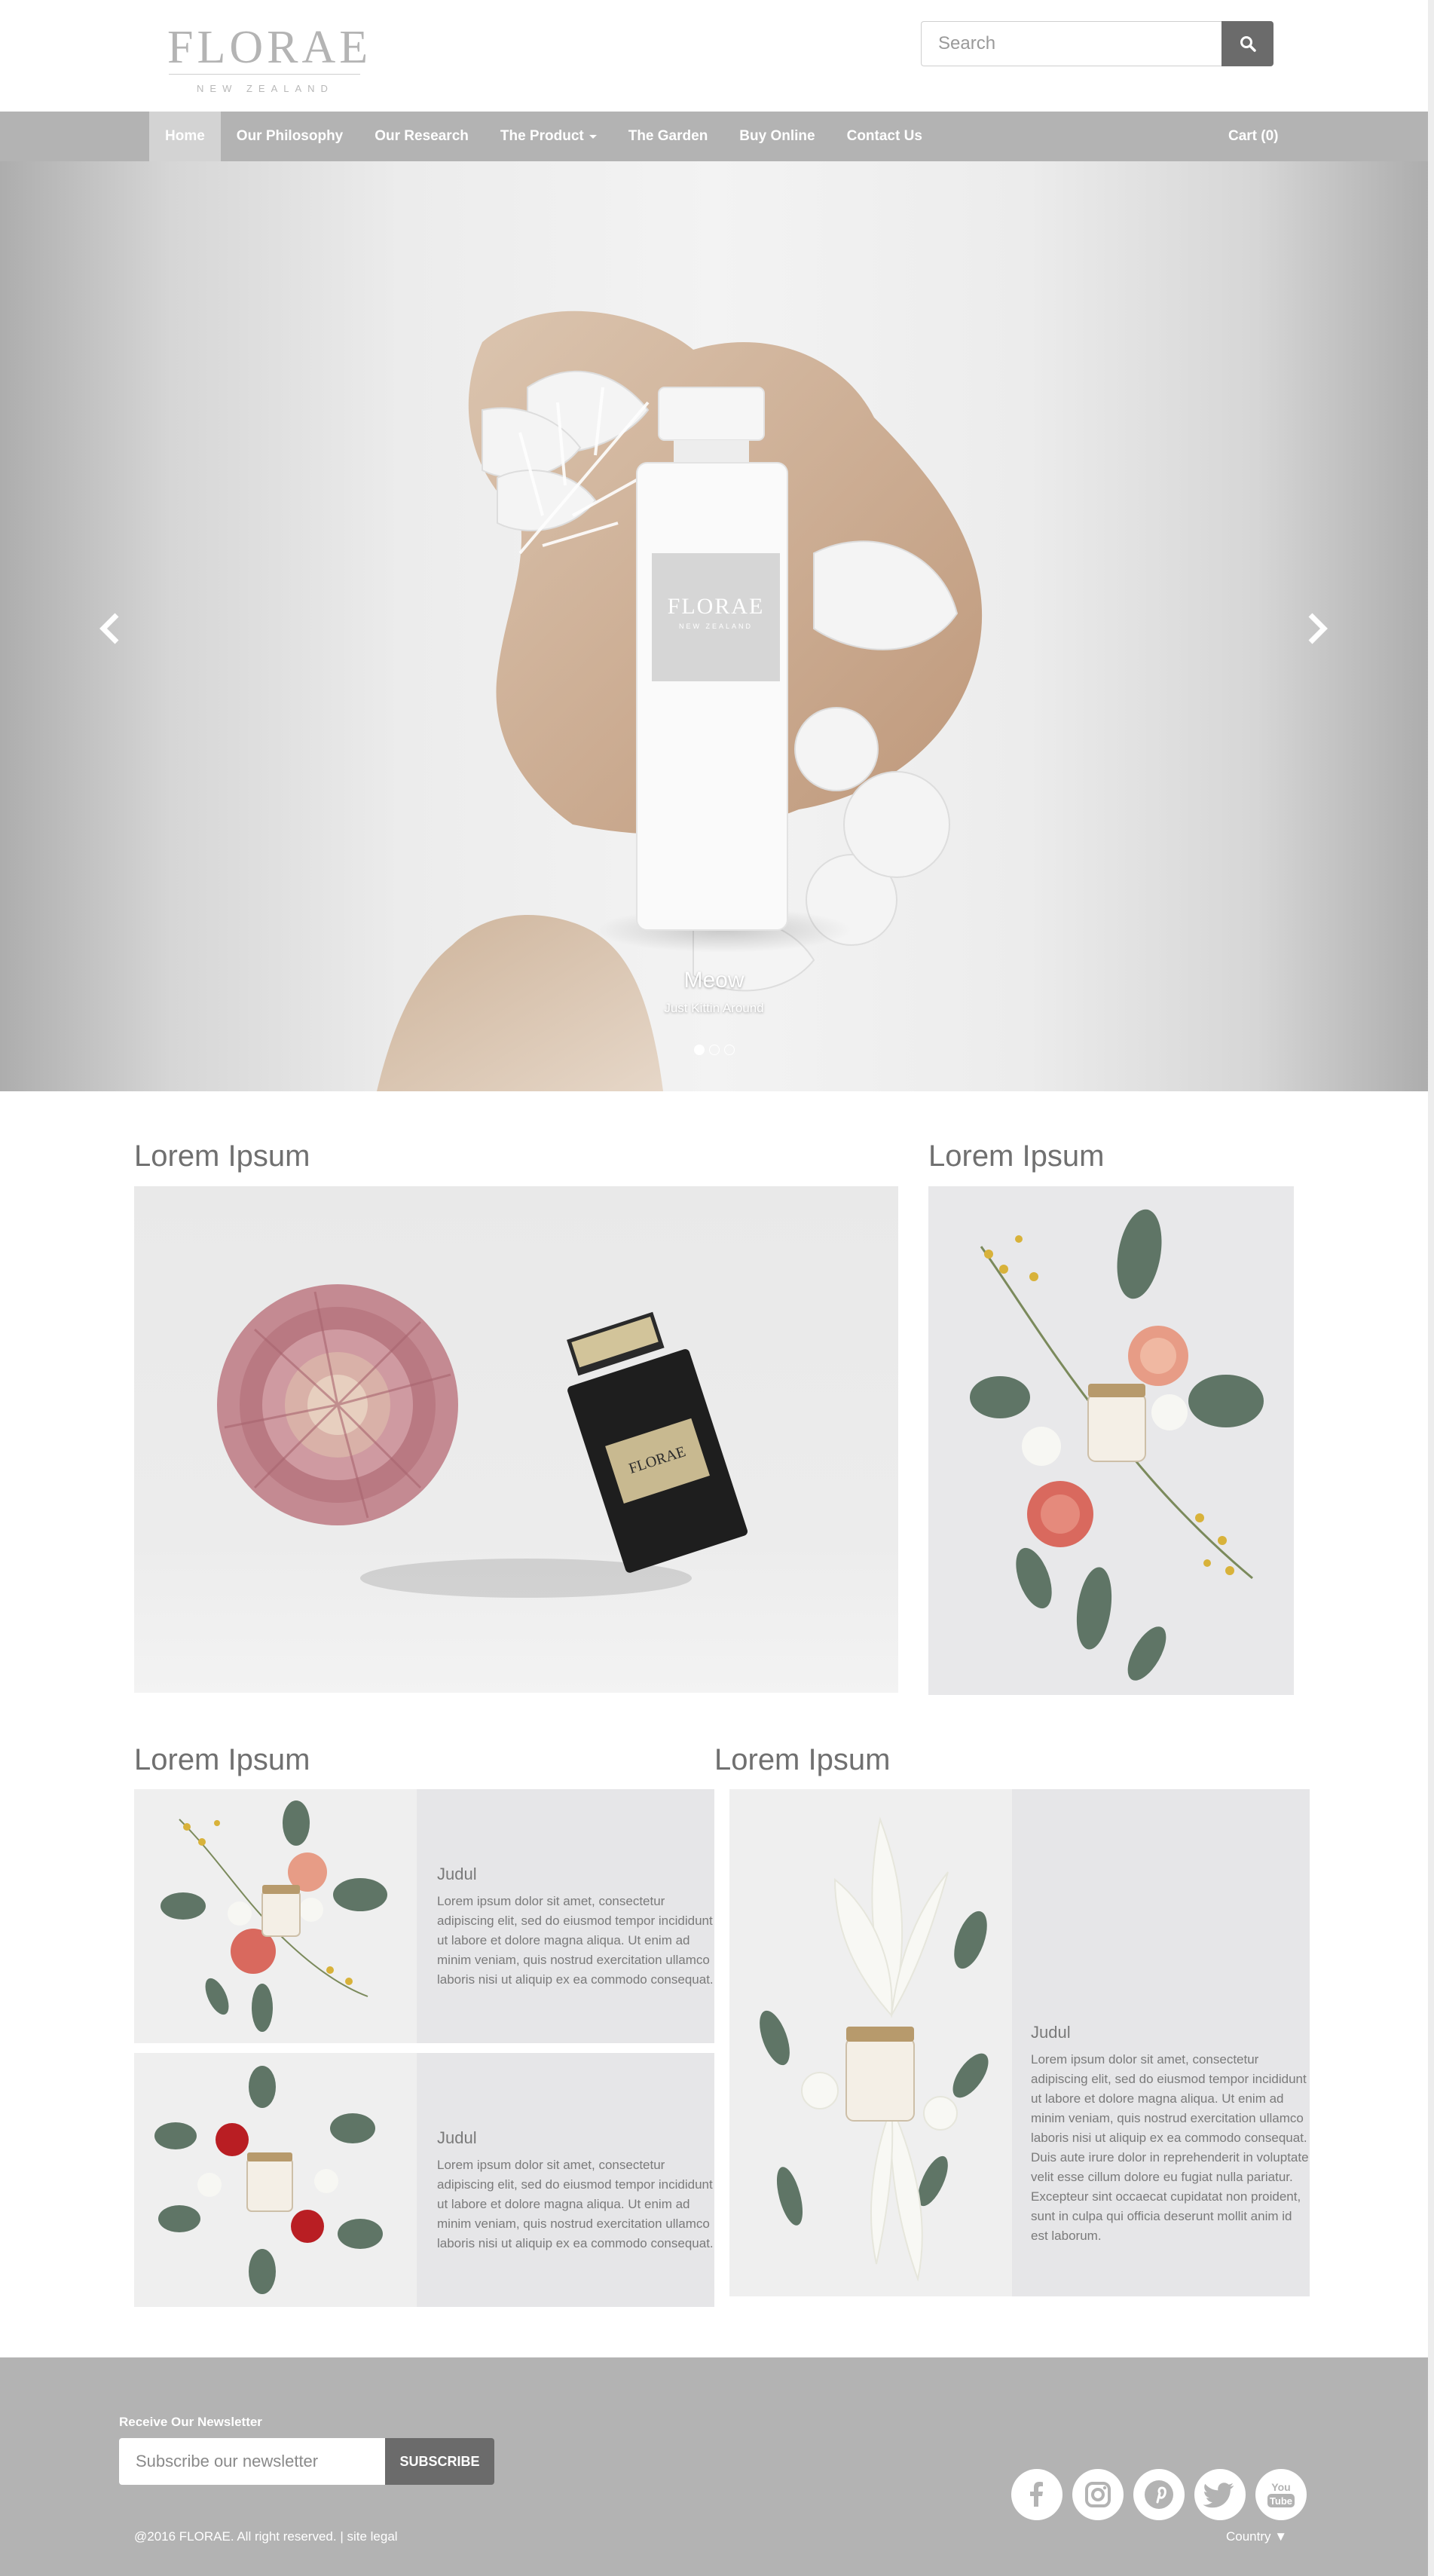 The width and height of the screenshot is (1434, 2576). What do you see at coordinates (275, 2180) in the screenshot?
I see `product-card-2-image` at bounding box center [275, 2180].